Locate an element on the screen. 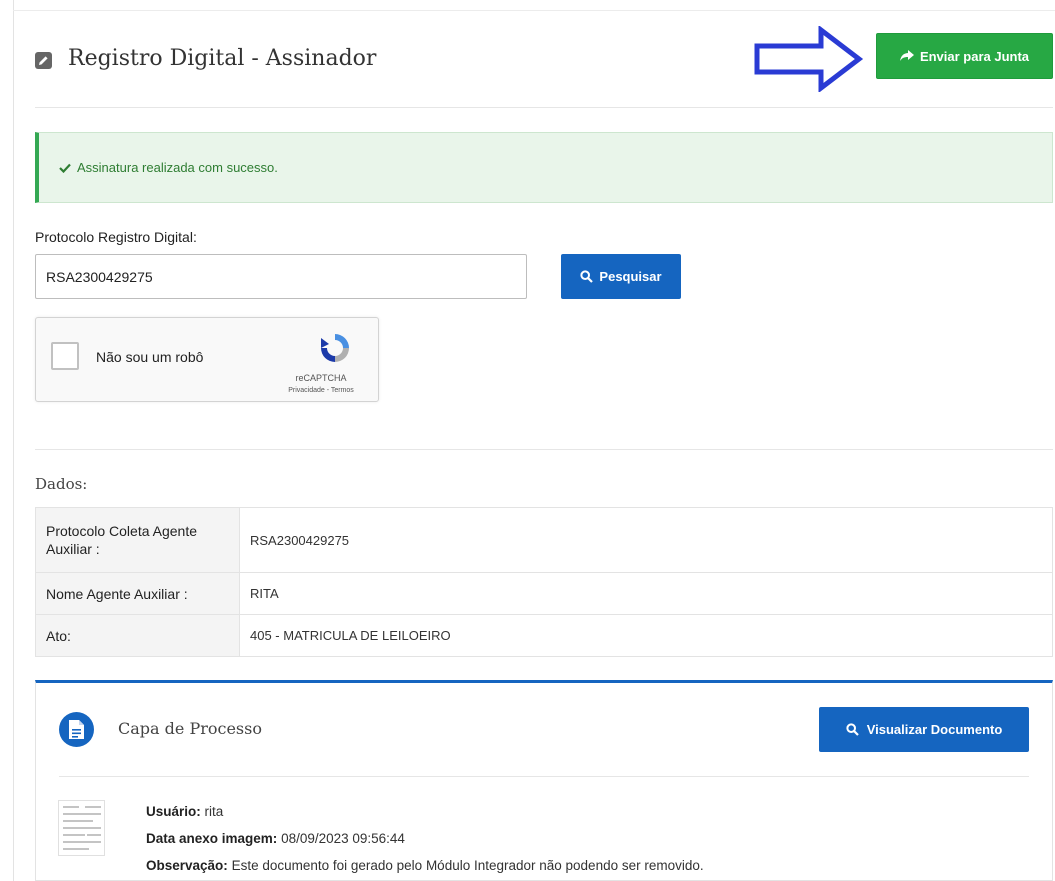 This screenshot has width=1055, height=881. row-key: Protocolo Coleta Agente Auxiliar : is located at coordinates (137, 540).